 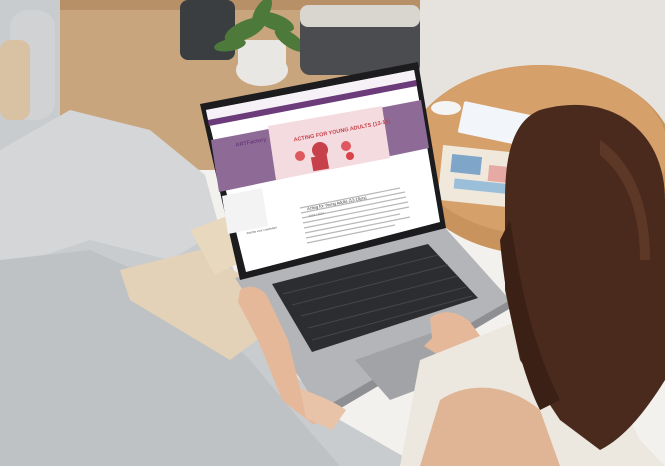 I want to click on side-card, so click(x=245, y=211).